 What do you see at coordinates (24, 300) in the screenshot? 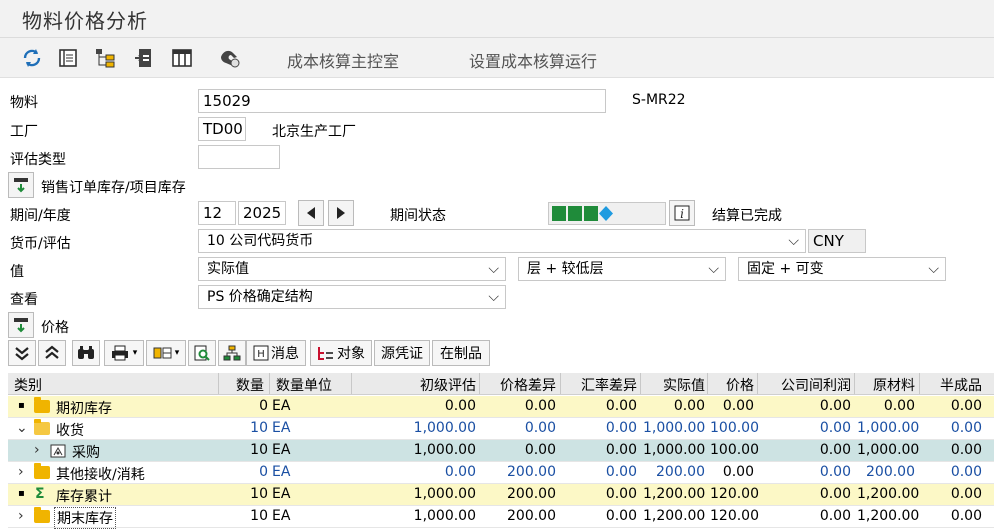
I see `view-label: 查看` at bounding box center [24, 300].